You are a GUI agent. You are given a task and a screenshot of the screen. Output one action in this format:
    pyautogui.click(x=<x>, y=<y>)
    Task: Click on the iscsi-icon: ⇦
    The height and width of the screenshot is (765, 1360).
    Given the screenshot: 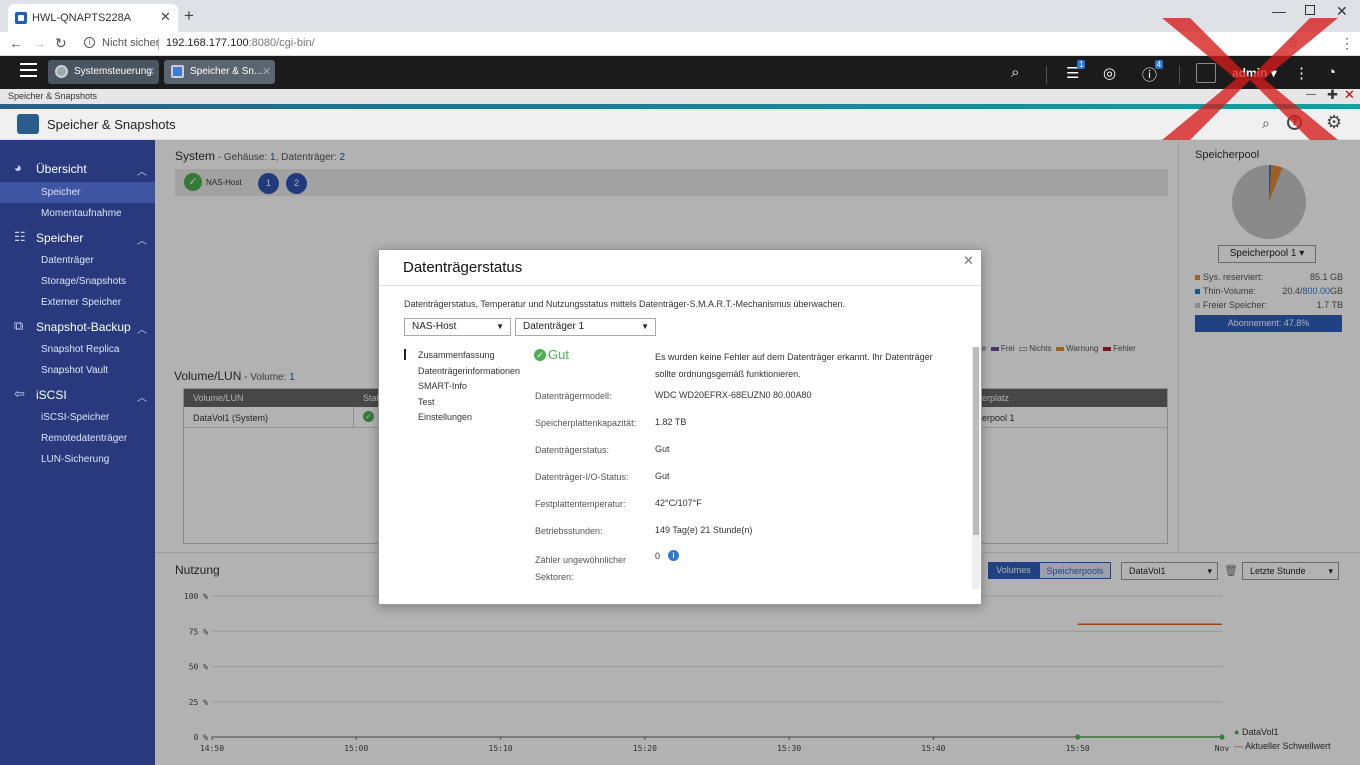 What is the action you would take?
    pyautogui.click(x=19, y=393)
    